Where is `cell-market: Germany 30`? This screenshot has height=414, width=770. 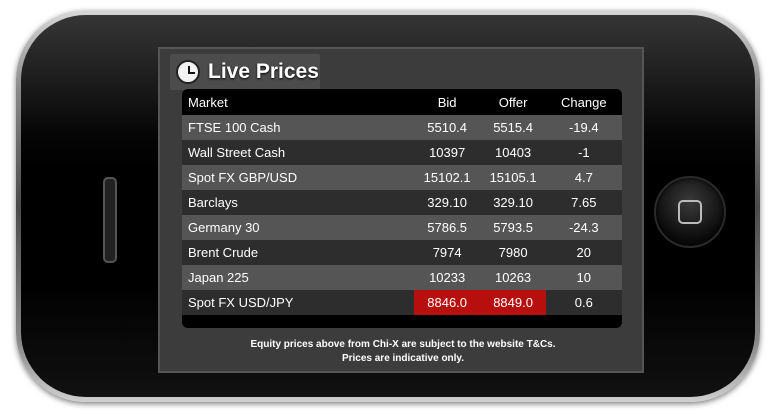 cell-market: Germany 30 is located at coordinates (298, 227).